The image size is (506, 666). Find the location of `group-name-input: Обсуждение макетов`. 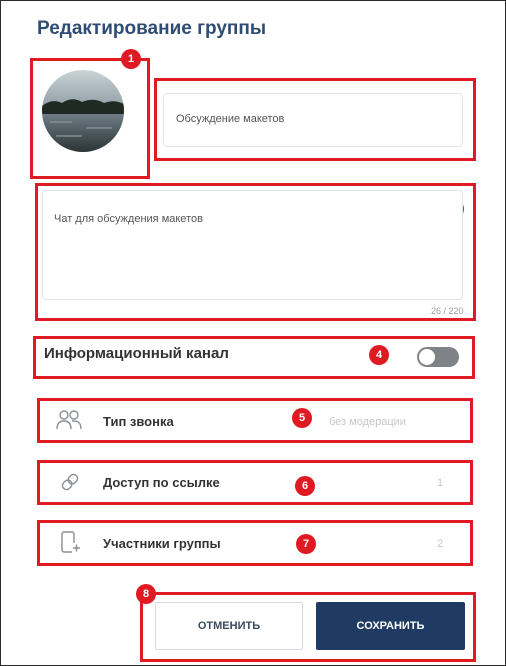

group-name-input: Обсуждение макетов is located at coordinates (313, 120).